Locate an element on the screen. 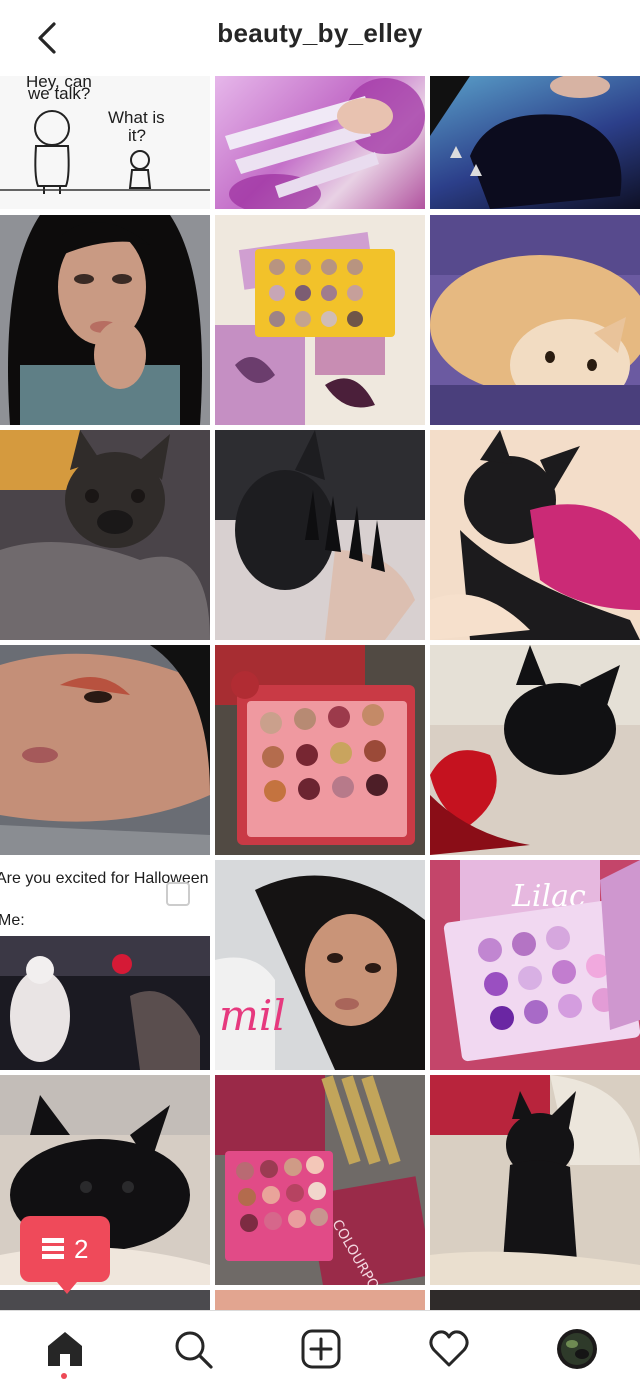 This screenshot has height=1387, width=640. frenchie-rose-illustration is located at coordinates (535, 750).